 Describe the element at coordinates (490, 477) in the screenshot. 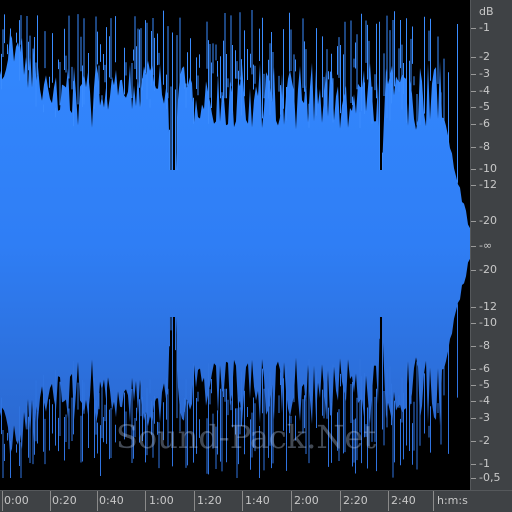

I see `db-label: -0,5` at that location.